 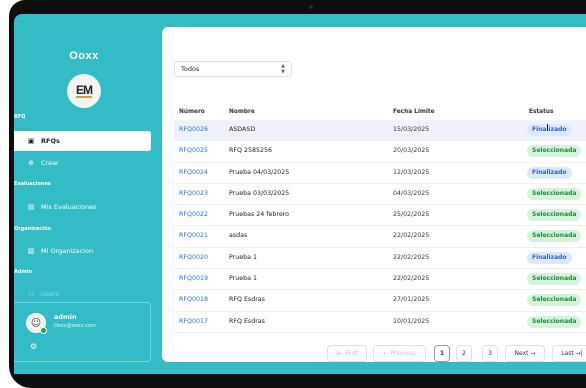 What do you see at coordinates (414, 112) in the screenshot?
I see `header-fecha-limite: Fecha Límite` at bounding box center [414, 112].